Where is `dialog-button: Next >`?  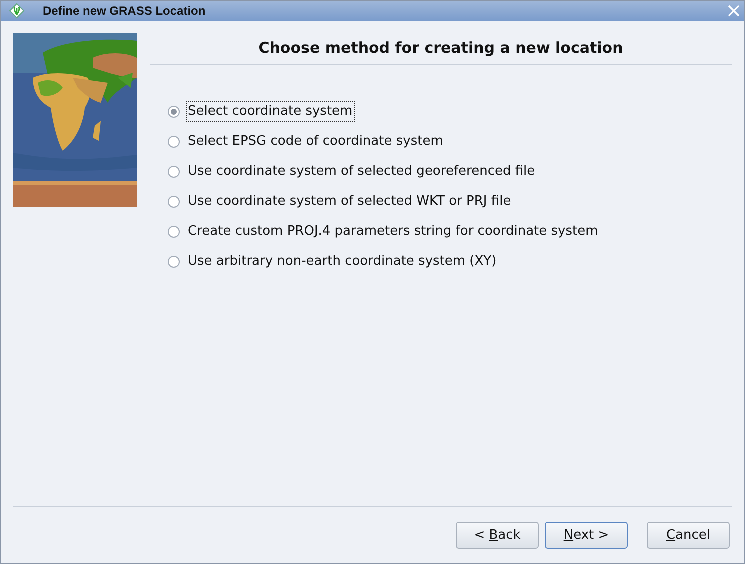 dialog-button: Next > is located at coordinates (586, 535).